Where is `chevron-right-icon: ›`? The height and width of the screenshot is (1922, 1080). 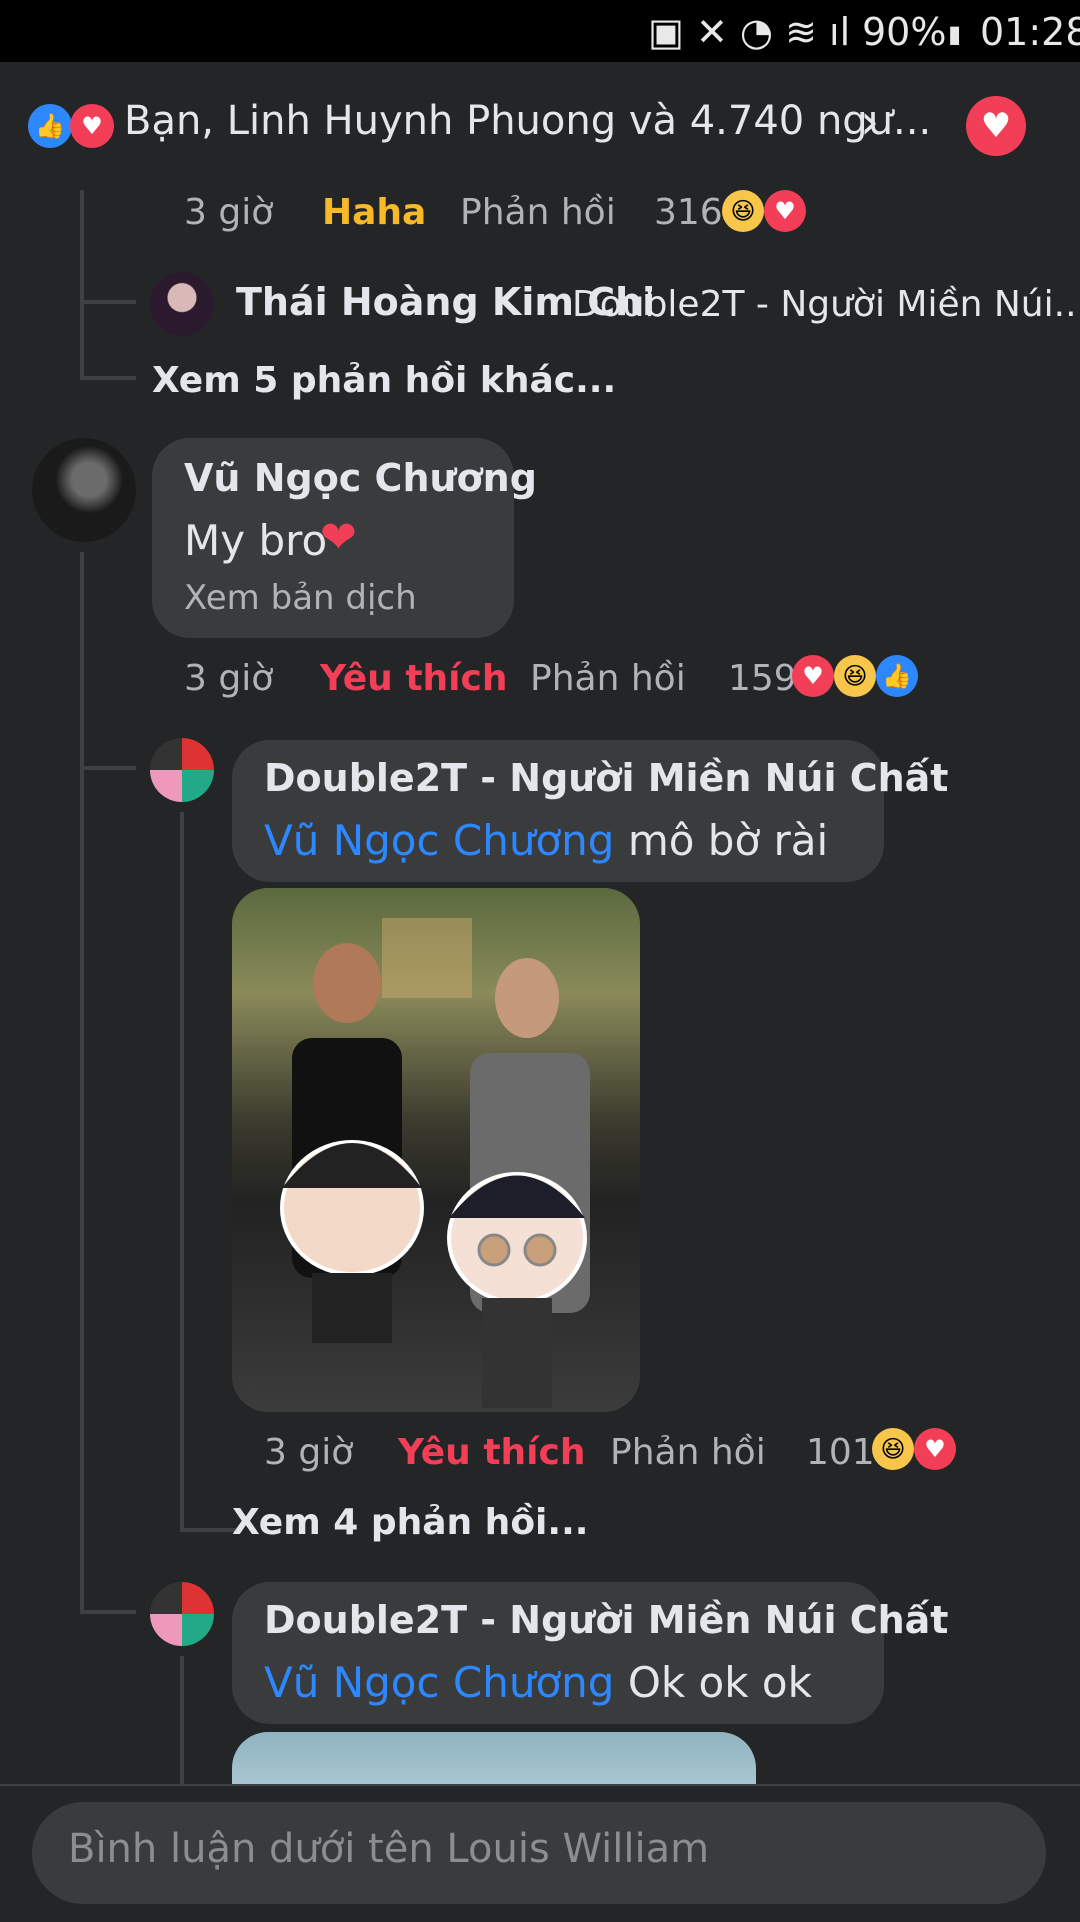 chevron-right-icon: › is located at coordinates (869, 122).